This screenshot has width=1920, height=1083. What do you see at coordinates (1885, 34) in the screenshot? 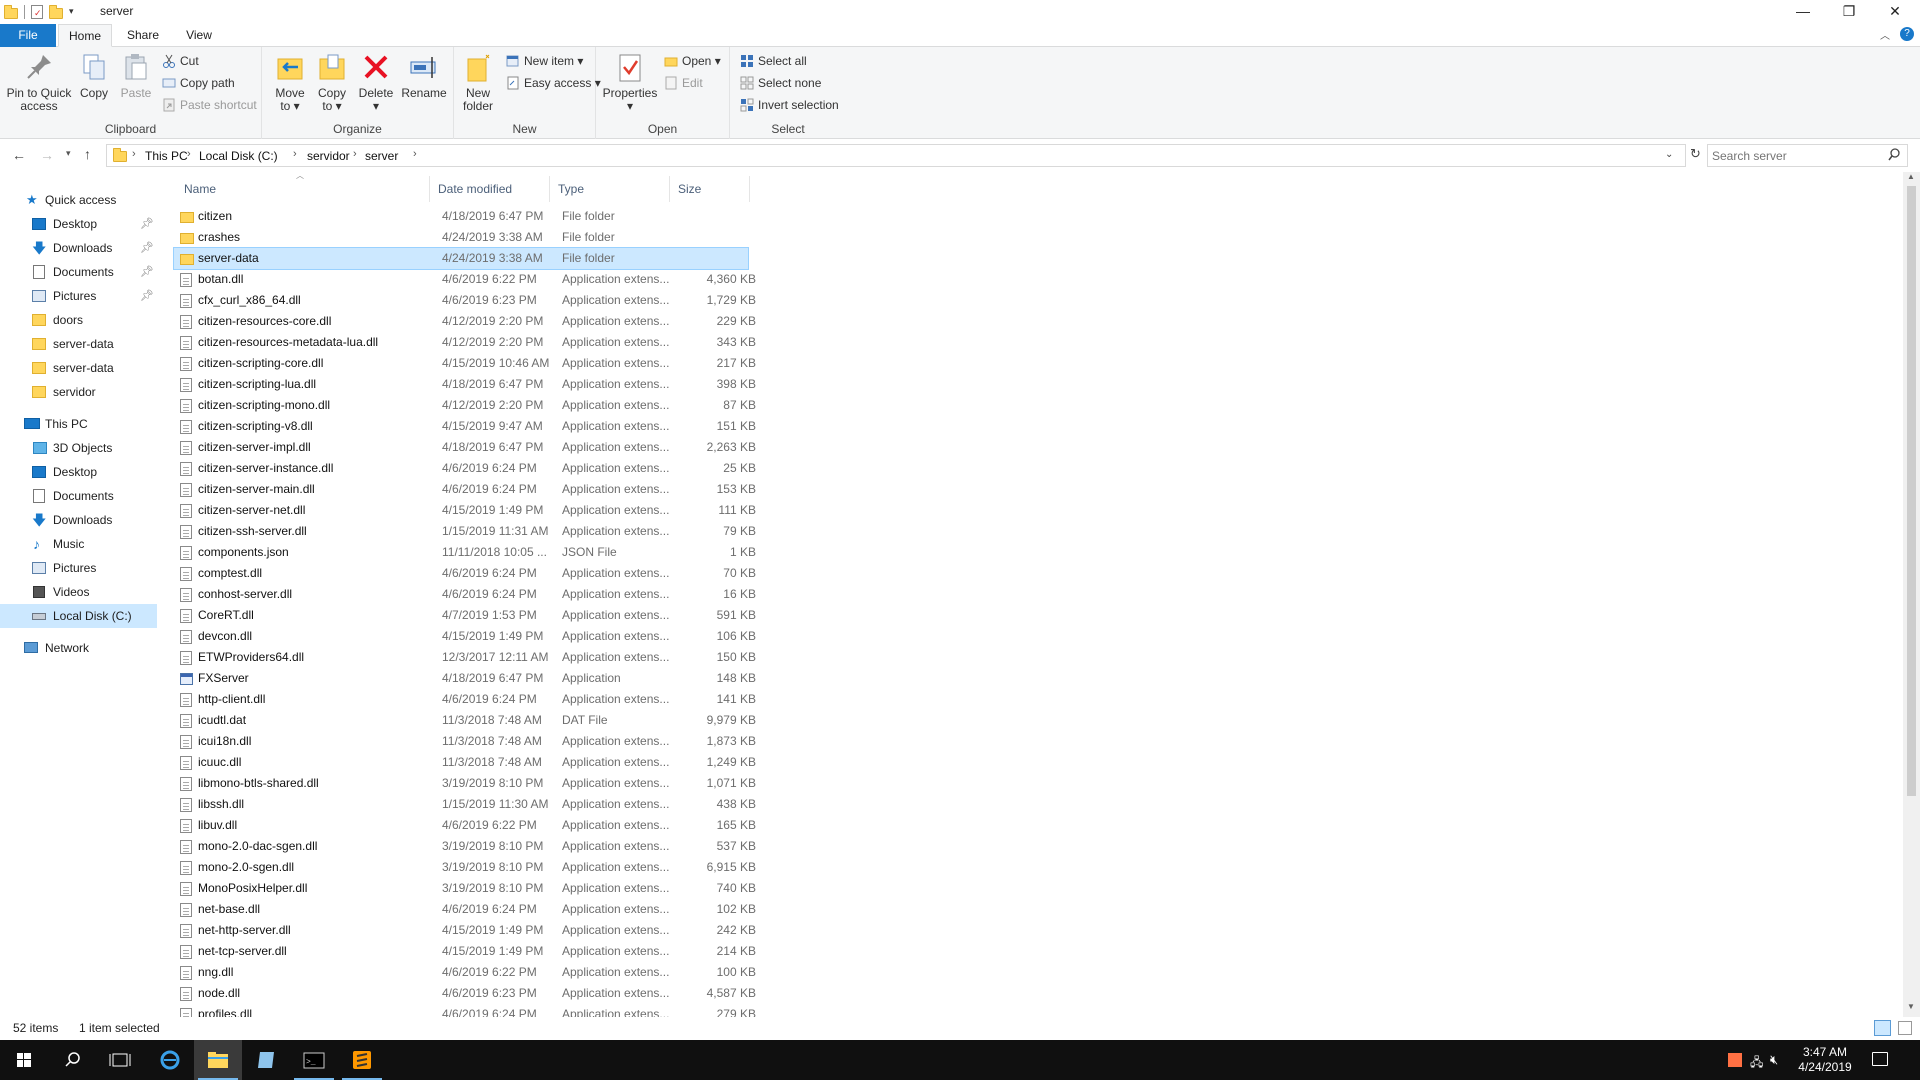
I see `collapse-ribbon-icon: ︿` at bounding box center [1885, 34].